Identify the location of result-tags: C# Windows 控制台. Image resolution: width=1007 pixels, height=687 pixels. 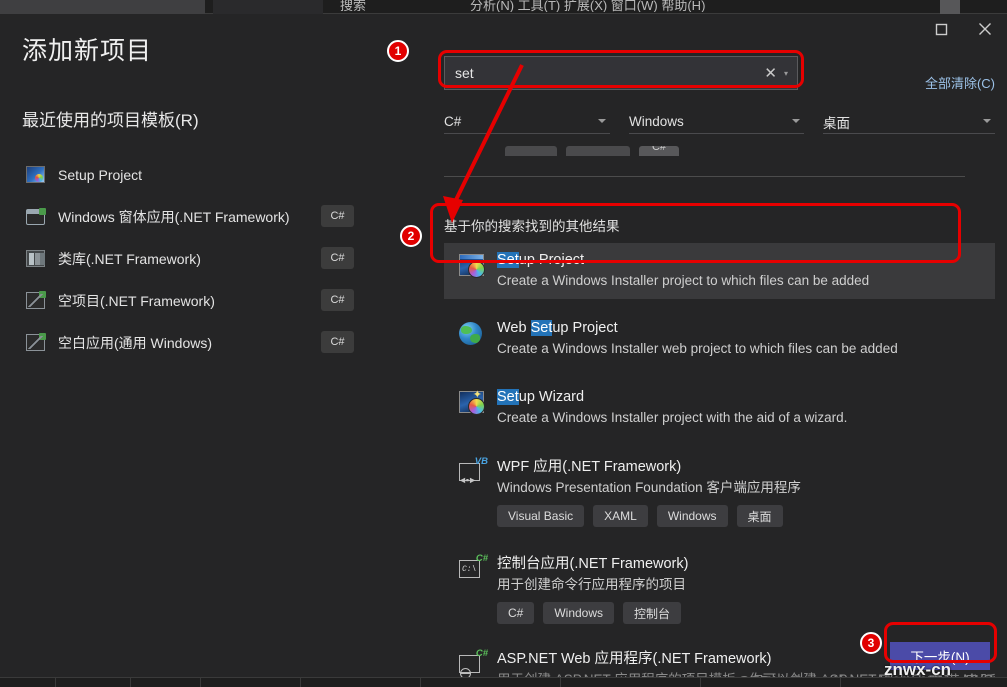
(746, 613).